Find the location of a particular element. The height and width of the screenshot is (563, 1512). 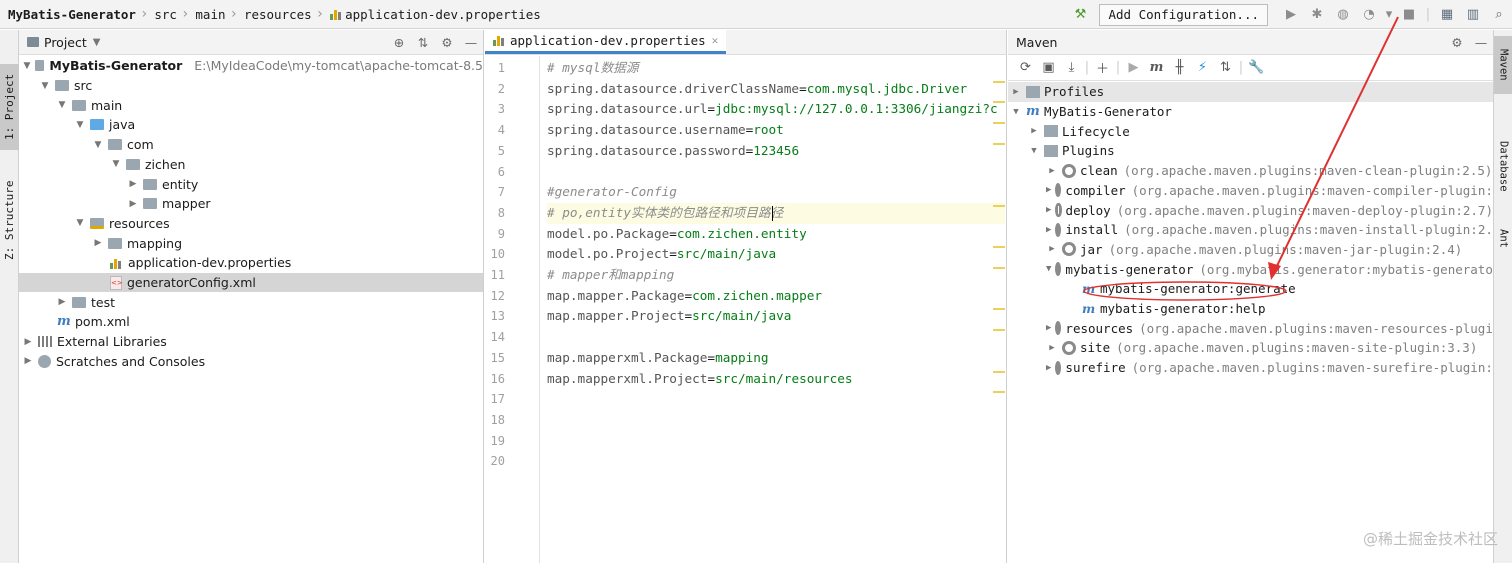

close-icon: ✕ is located at coordinates (715, 40).